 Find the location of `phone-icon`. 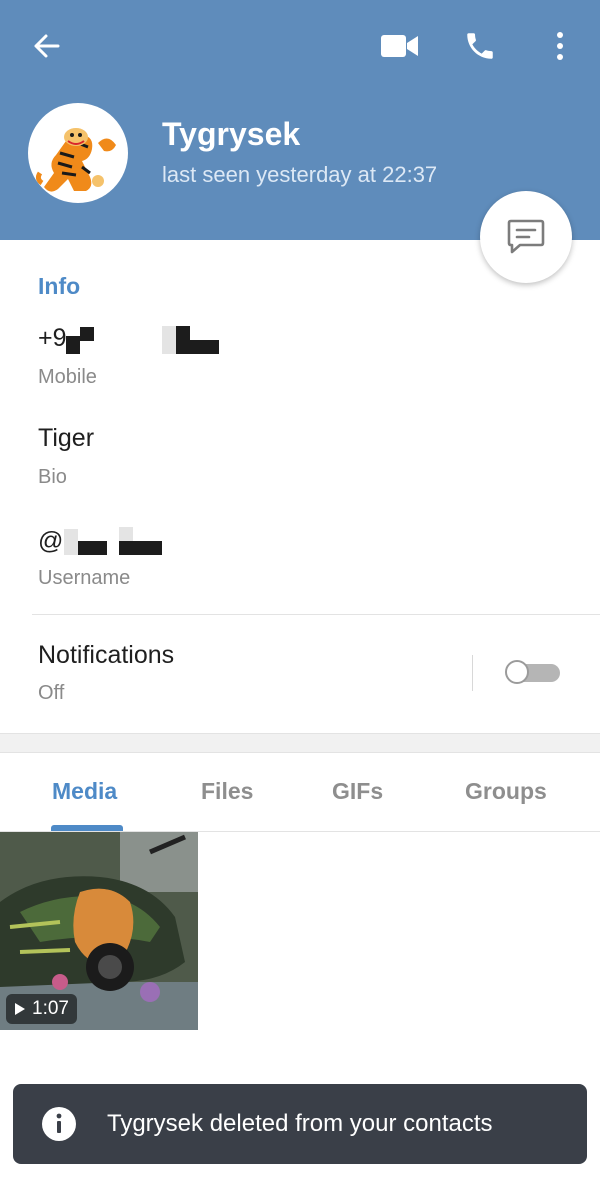

phone-icon is located at coordinates (480, 46).